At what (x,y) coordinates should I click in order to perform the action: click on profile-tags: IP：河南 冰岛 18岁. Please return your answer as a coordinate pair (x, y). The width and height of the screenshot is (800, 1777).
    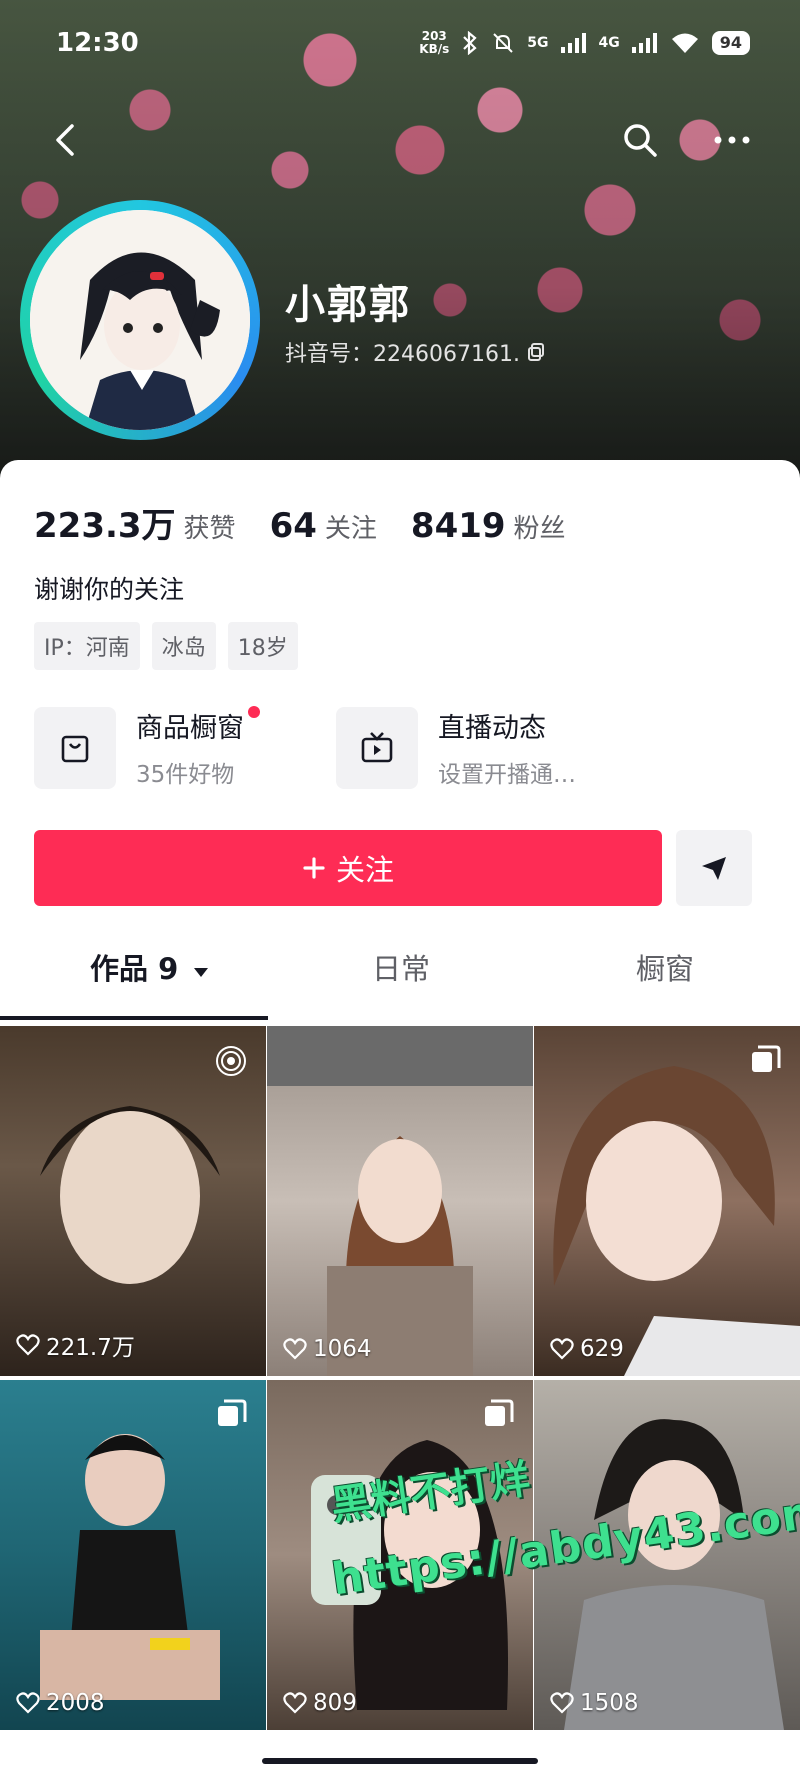
    Looking at the image, I should click on (166, 646).